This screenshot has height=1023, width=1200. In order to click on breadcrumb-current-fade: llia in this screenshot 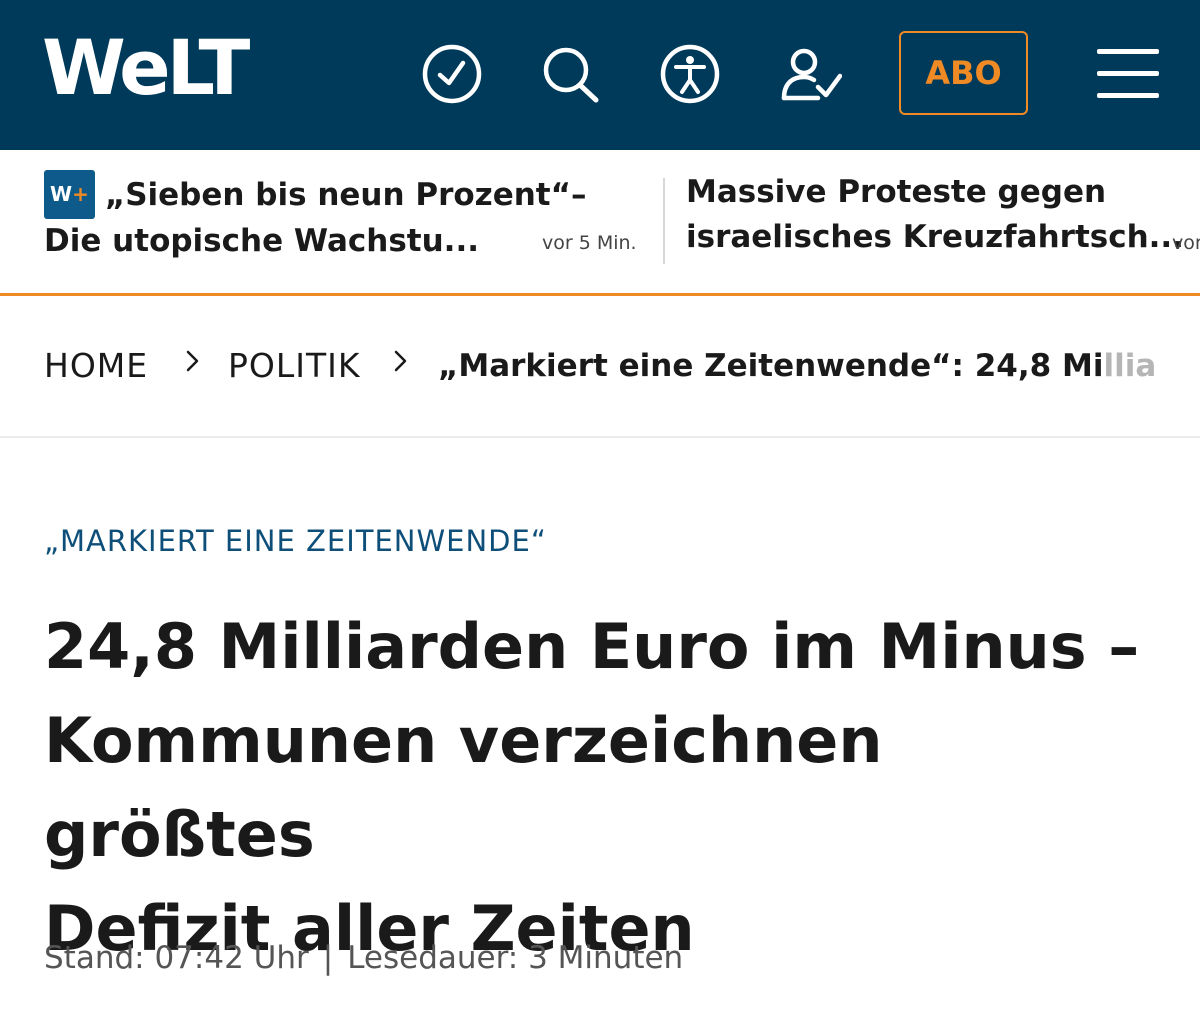, I will do `click(1130, 366)`.